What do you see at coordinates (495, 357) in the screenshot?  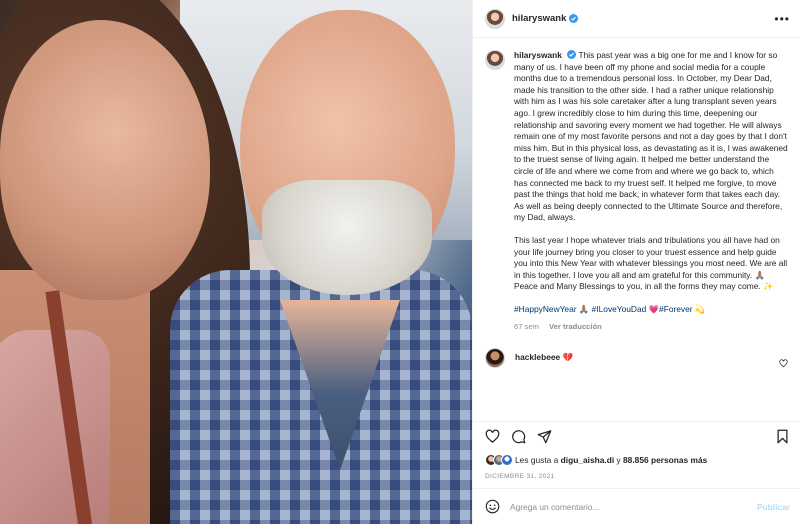 I see `commenter-avatar` at bounding box center [495, 357].